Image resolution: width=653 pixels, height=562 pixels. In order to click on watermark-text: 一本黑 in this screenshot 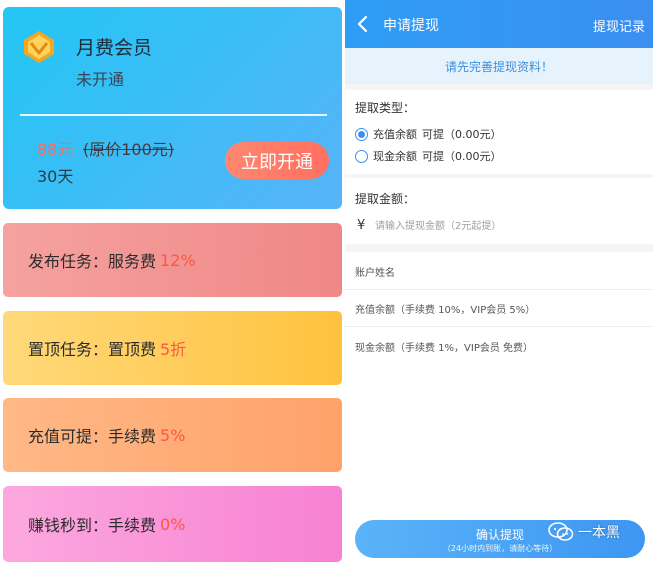, I will do `click(599, 533)`.